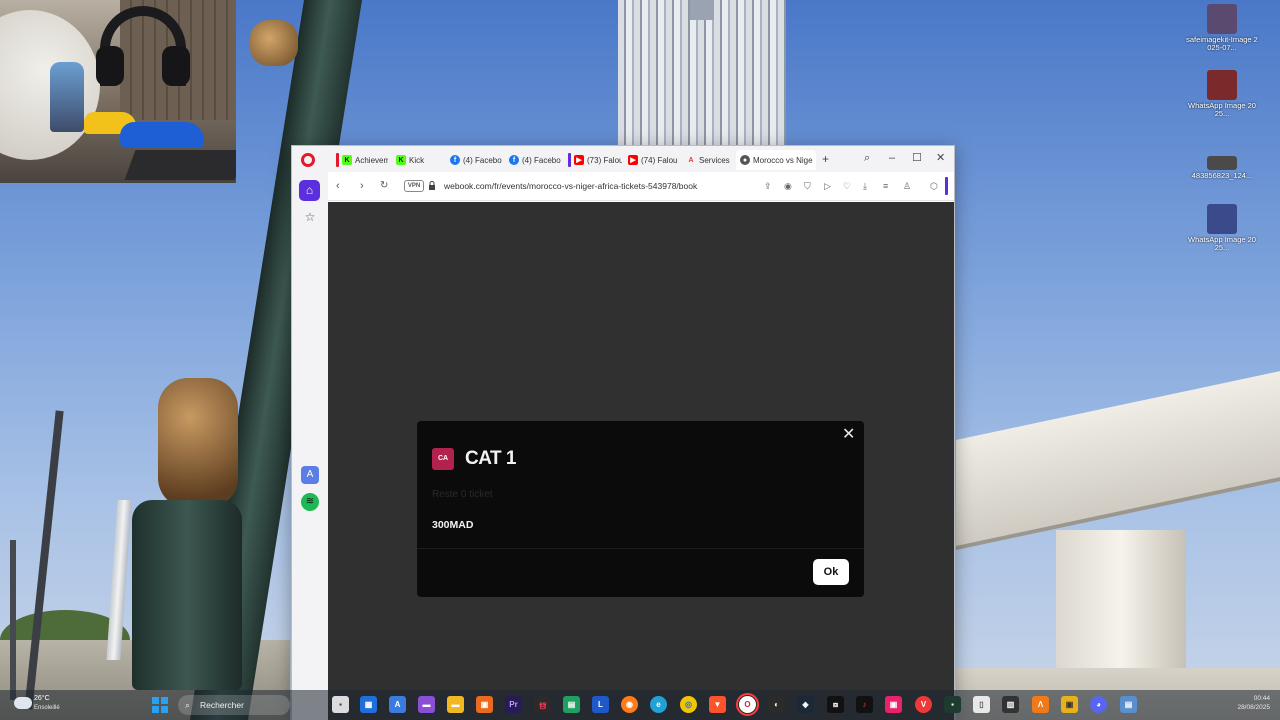 This screenshot has height=720, width=1280. Describe the element at coordinates (160, 705) in the screenshot. I see `windows-start-icon` at that location.